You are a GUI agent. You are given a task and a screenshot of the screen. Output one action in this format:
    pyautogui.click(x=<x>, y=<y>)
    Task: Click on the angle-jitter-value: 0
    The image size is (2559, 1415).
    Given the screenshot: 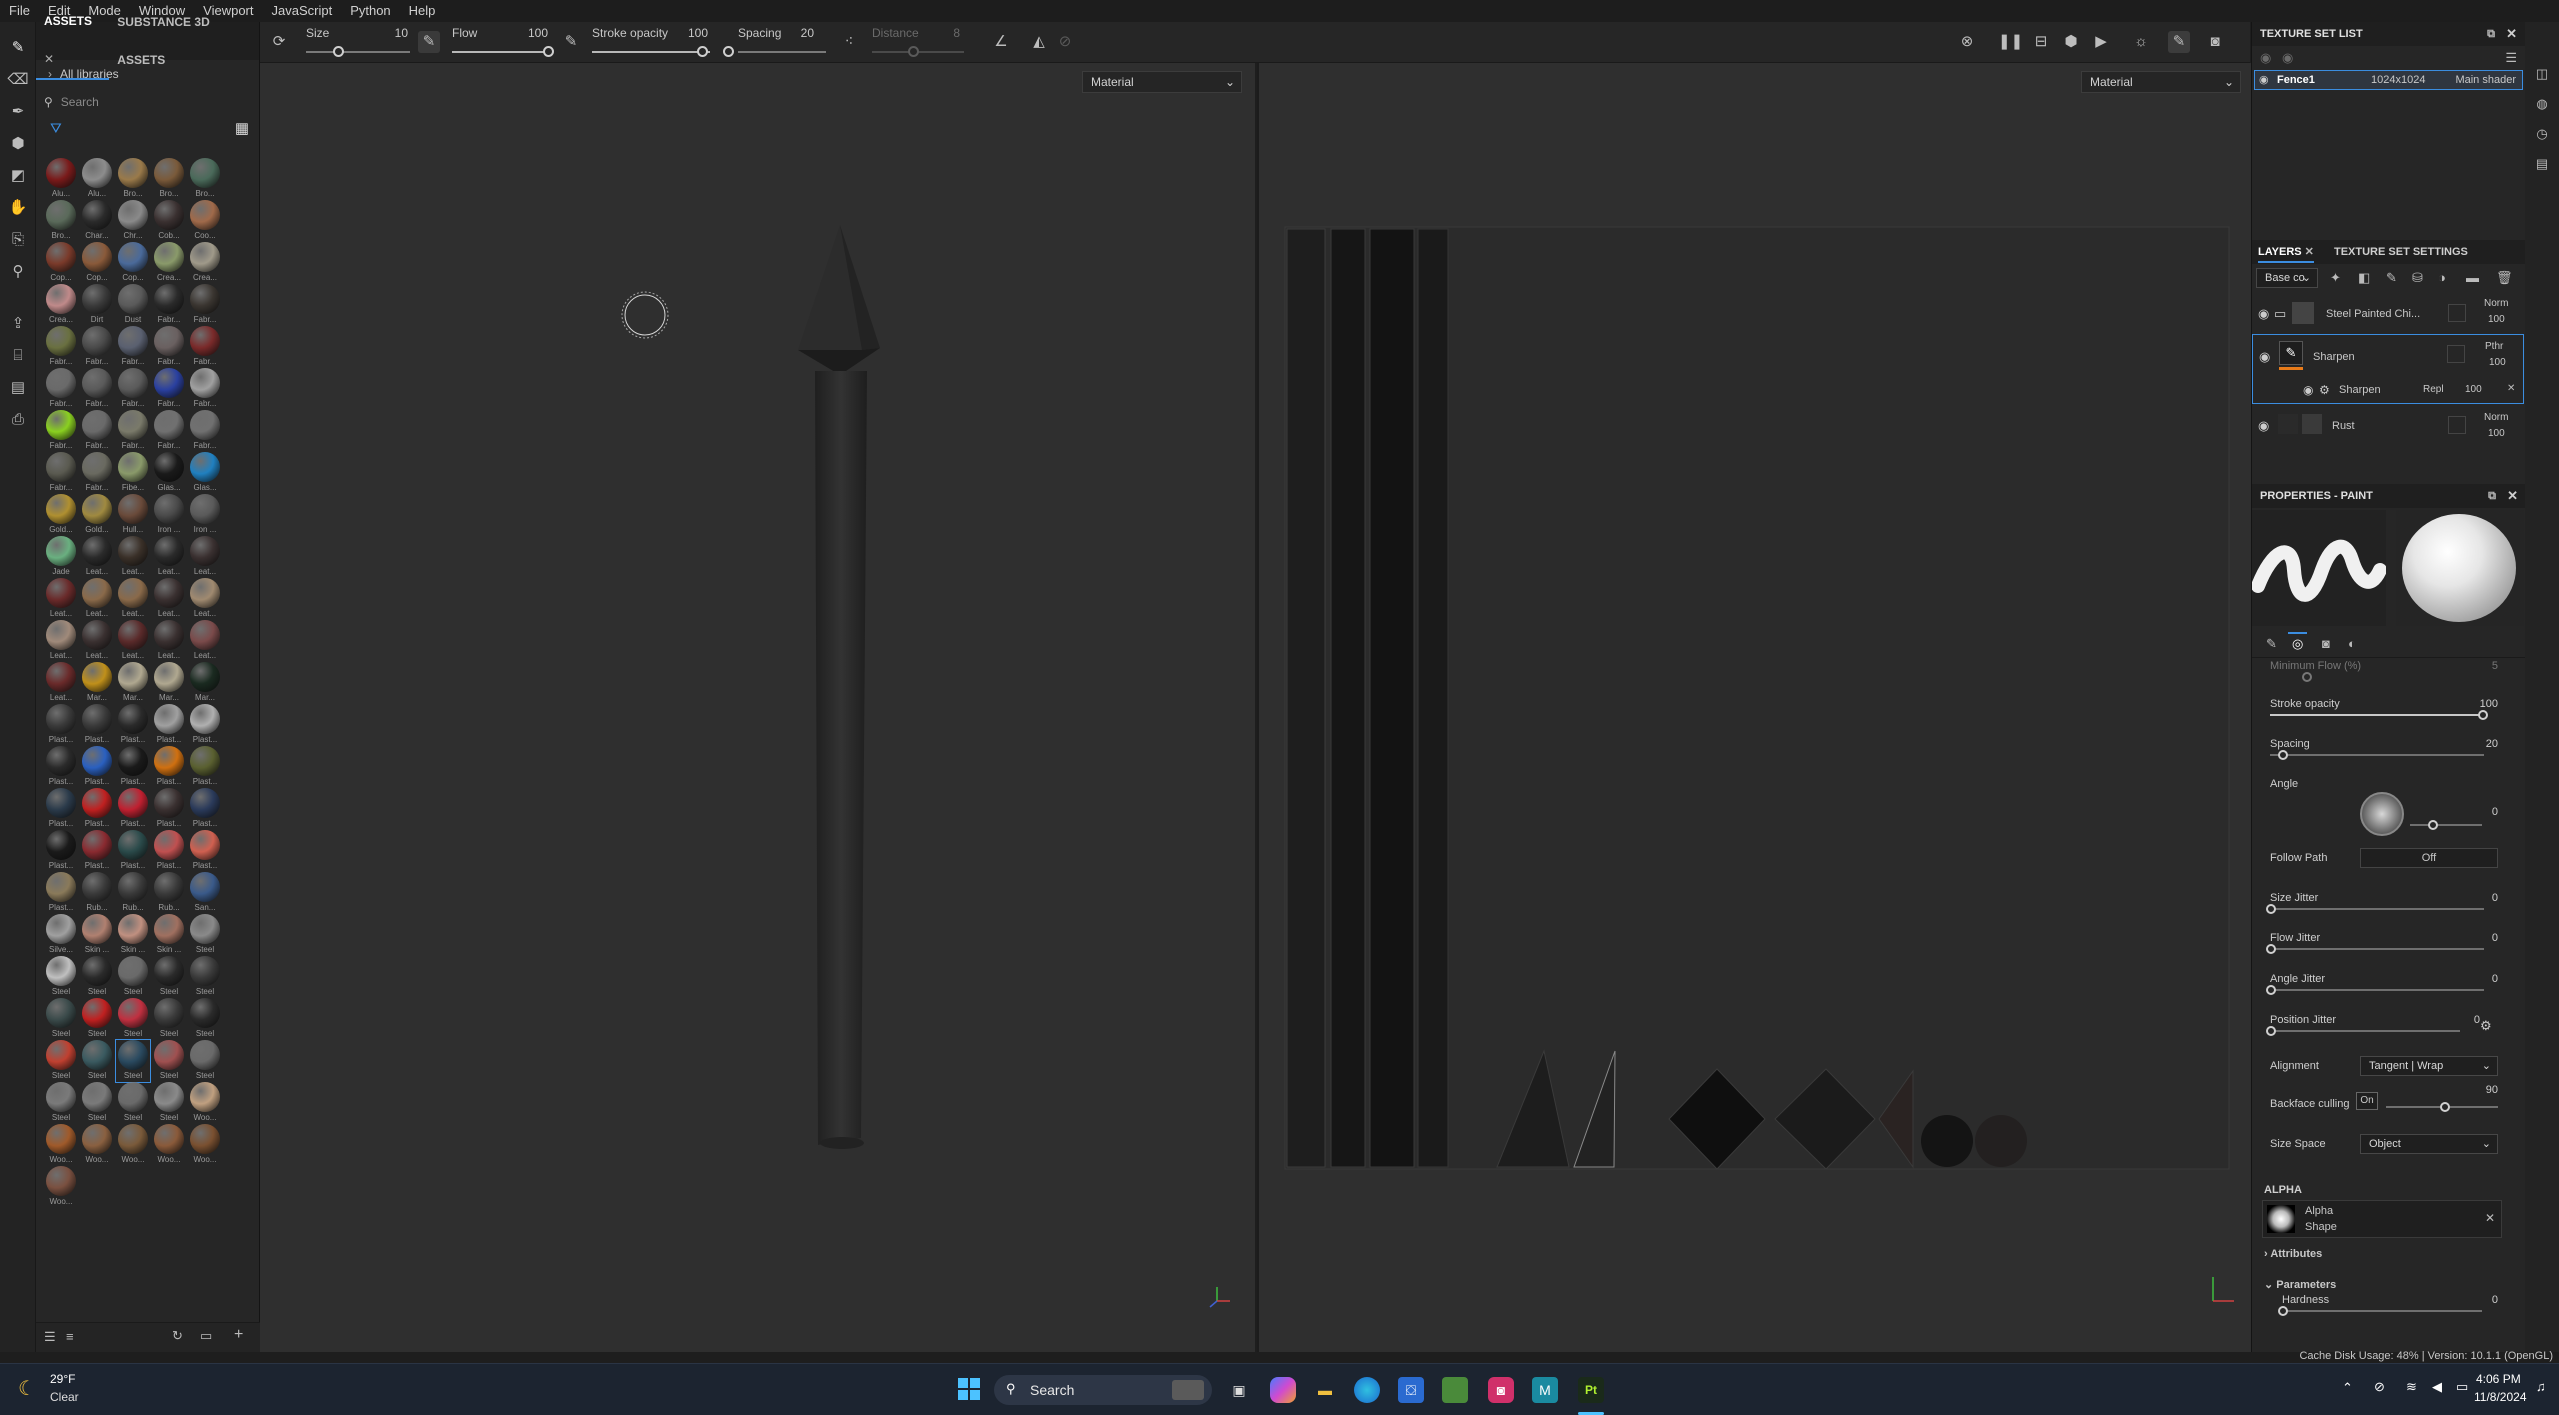 What is the action you would take?
    pyautogui.click(x=2495, y=979)
    